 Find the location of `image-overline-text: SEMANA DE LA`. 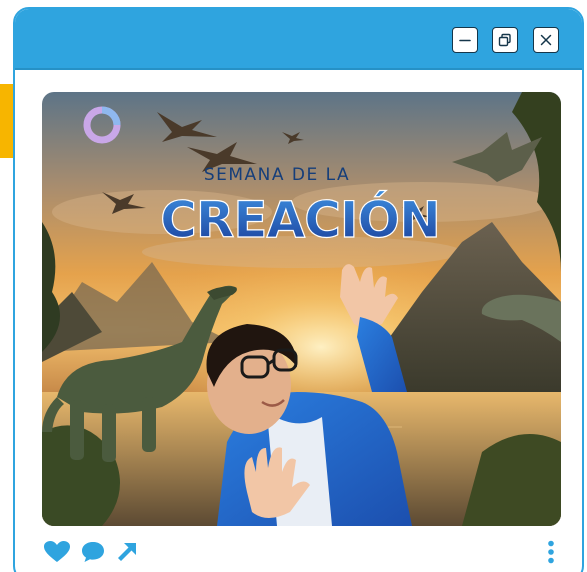

image-overline-text: SEMANA DE LA is located at coordinates (277, 175).